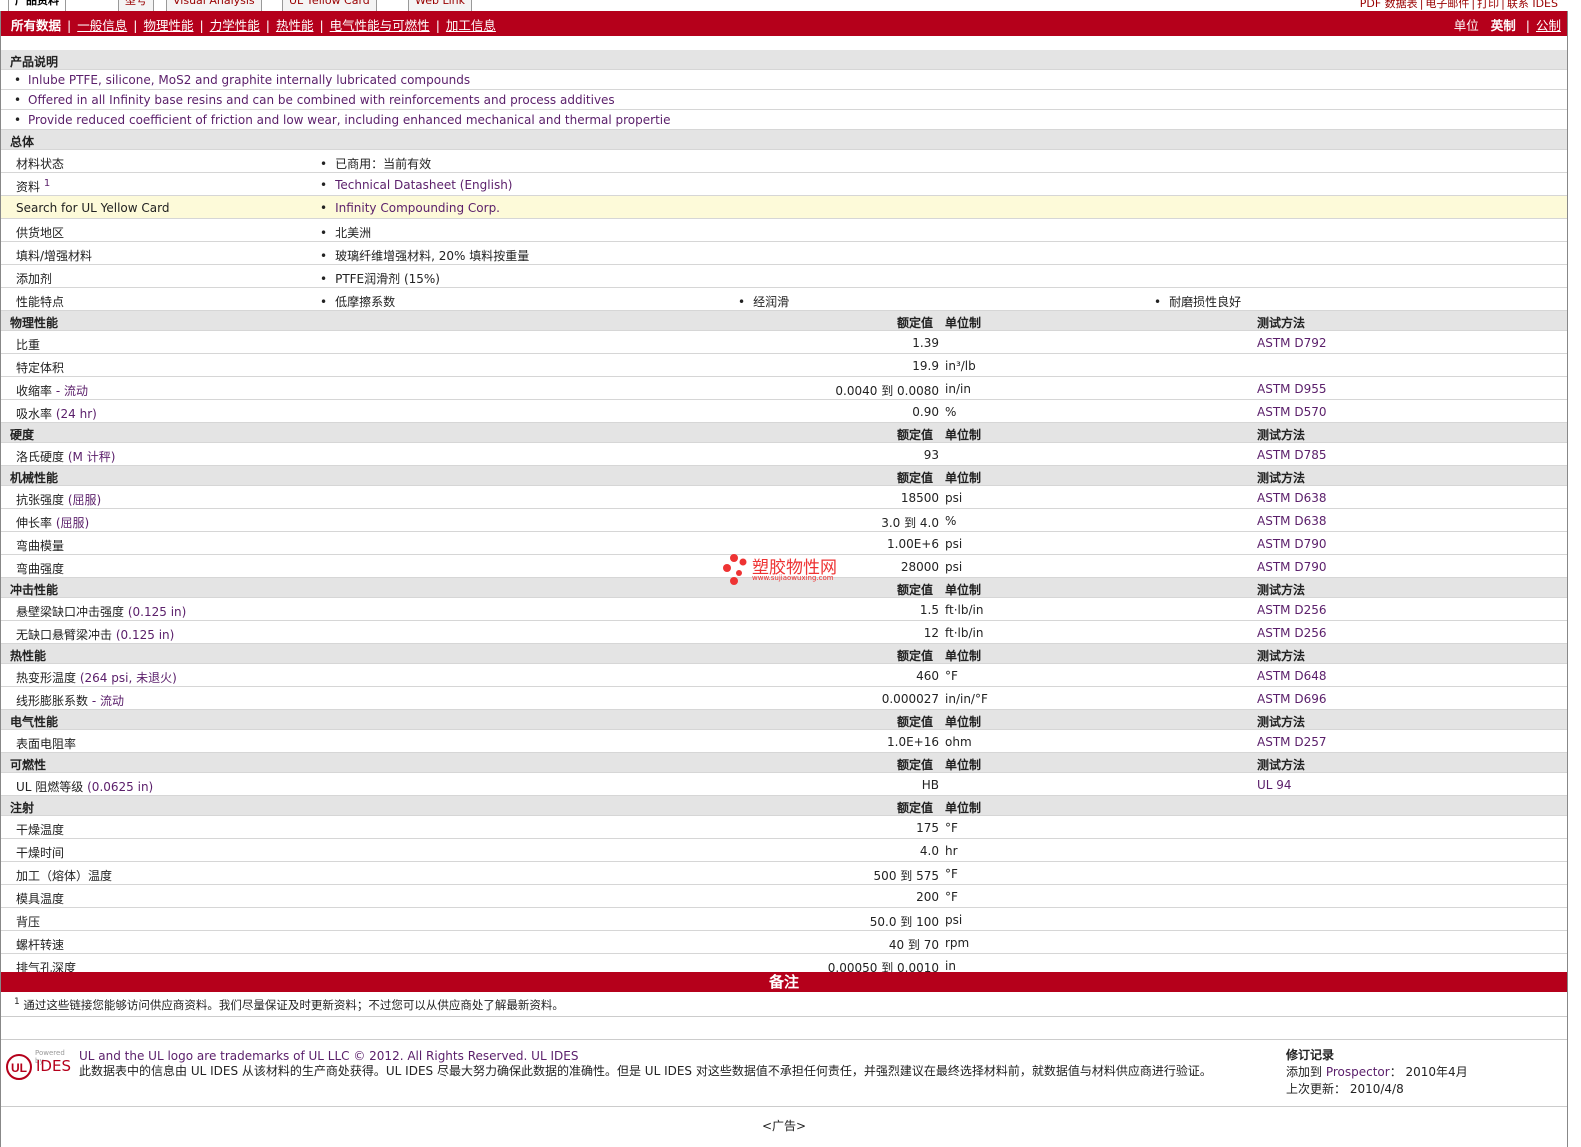 The image size is (1581, 1147). What do you see at coordinates (101, 611) in the screenshot?
I see `property-label: 悬壁梁缺口冲击强度 (0.125 in)` at bounding box center [101, 611].